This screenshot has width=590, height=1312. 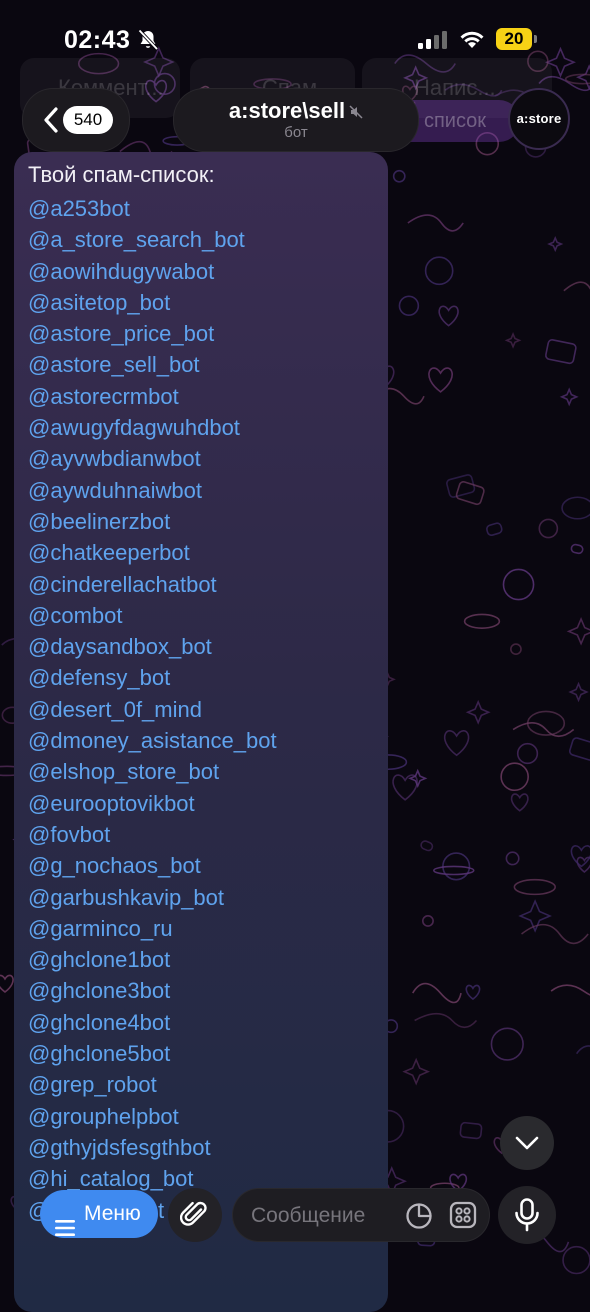 I want to click on bot-username-link: @ghclone3bot, so click(x=152, y=990).